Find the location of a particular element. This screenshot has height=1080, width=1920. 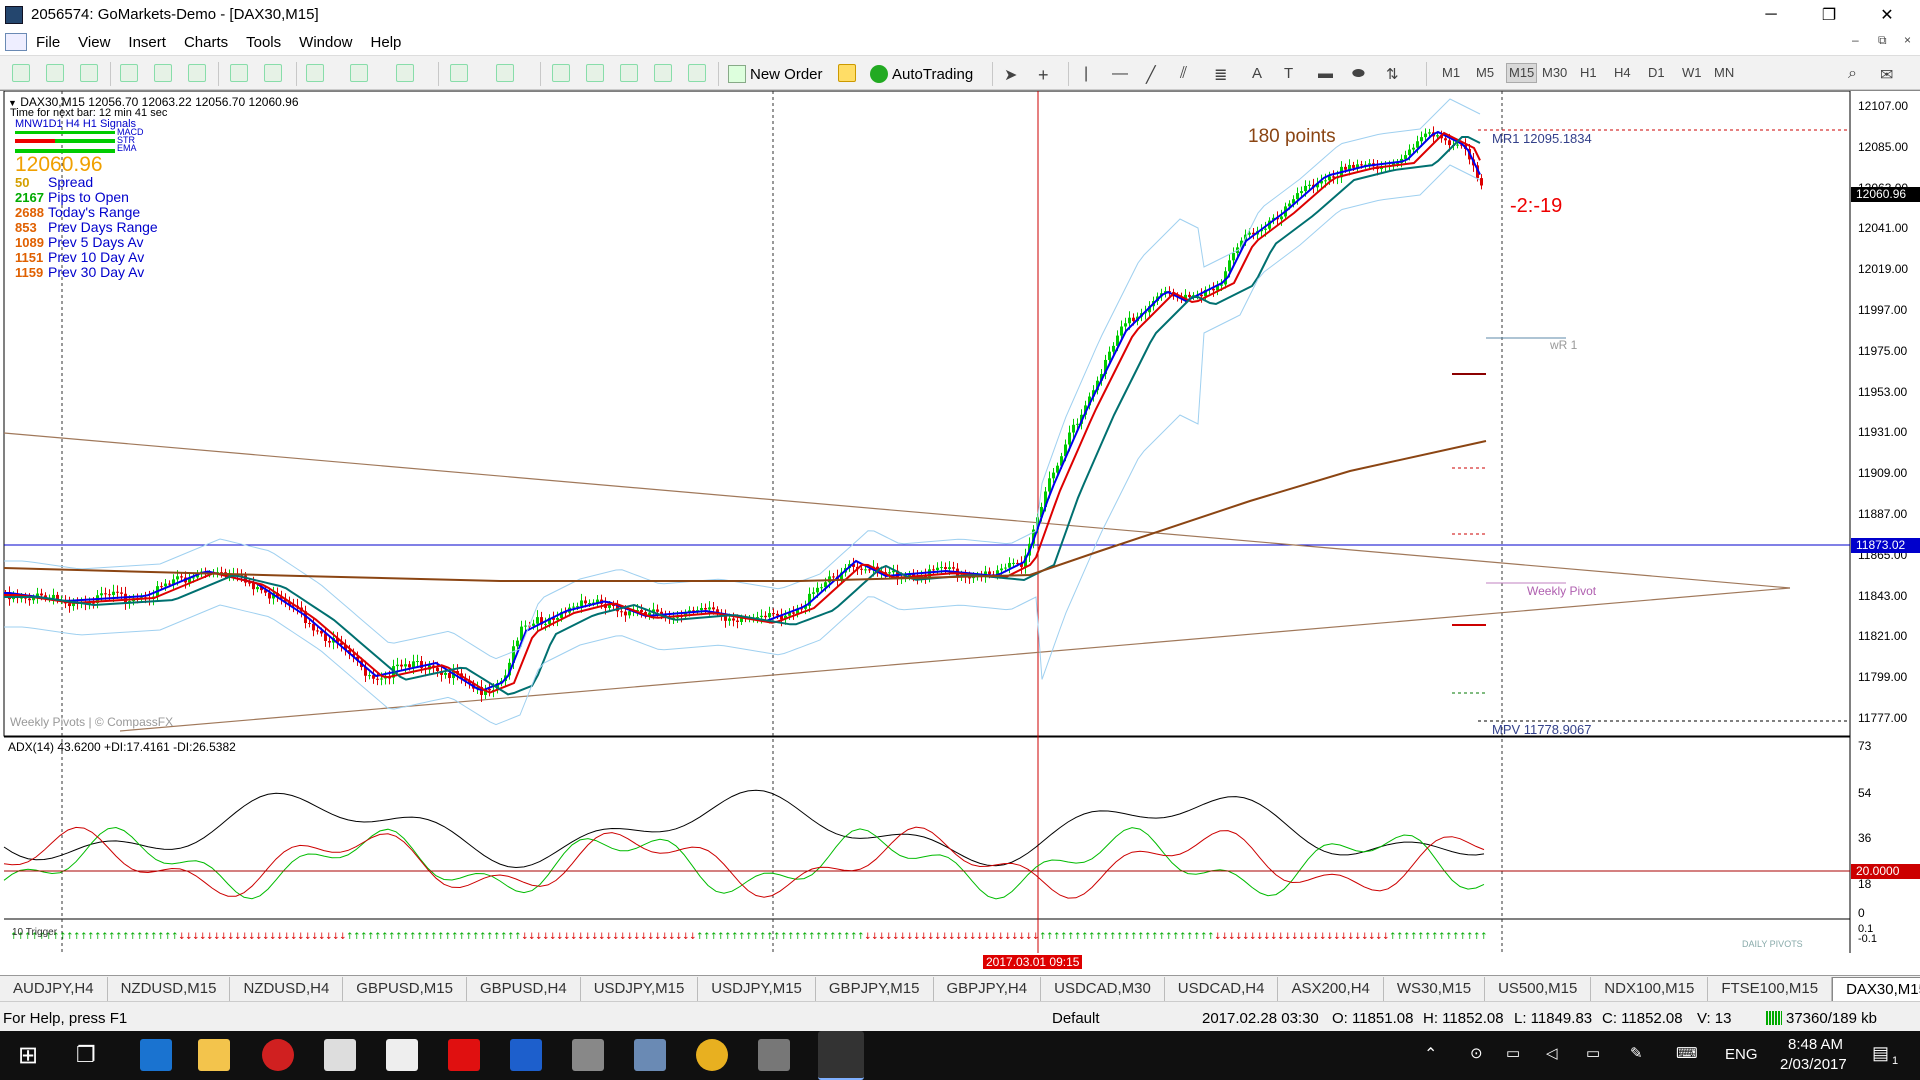

chart-tab: USDCAD,M30 is located at coordinates (1103, 988).